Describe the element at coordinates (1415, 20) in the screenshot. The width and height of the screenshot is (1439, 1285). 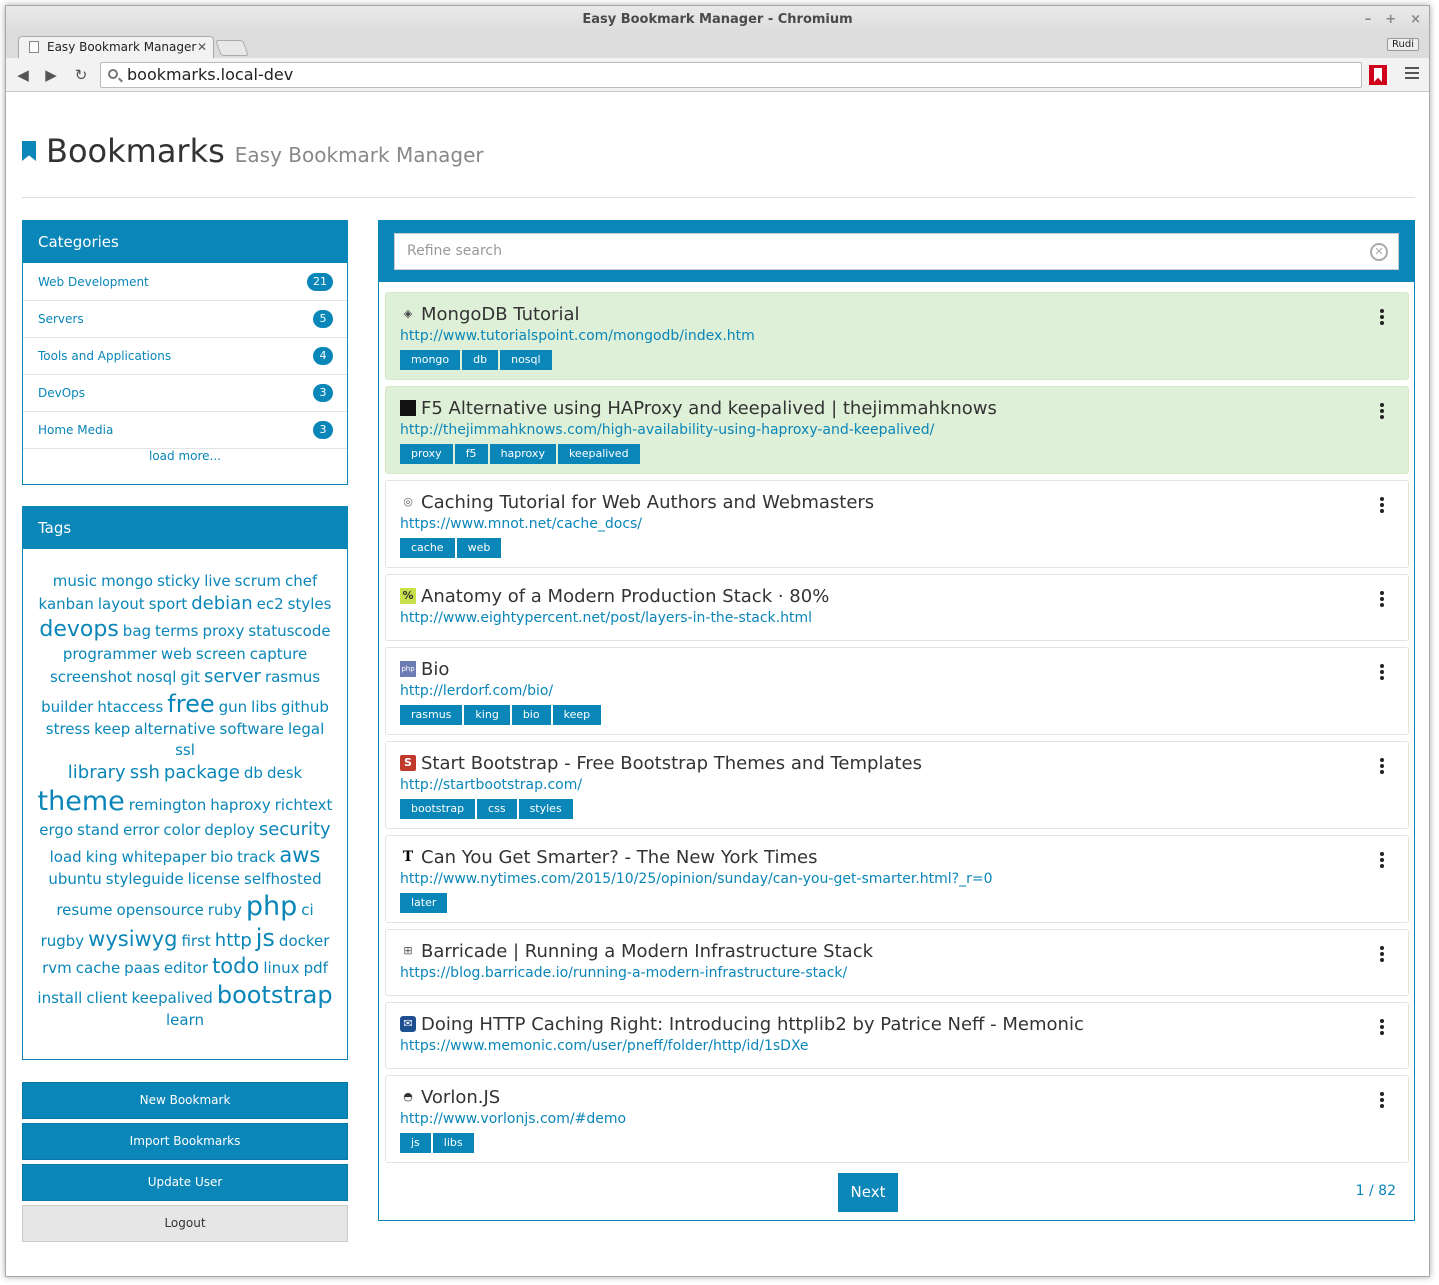
I see `close-window-button: ×` at that location.